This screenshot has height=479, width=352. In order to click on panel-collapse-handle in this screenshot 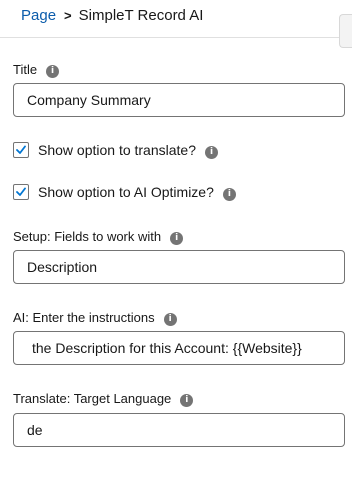, I will do `click(345, 31)`.